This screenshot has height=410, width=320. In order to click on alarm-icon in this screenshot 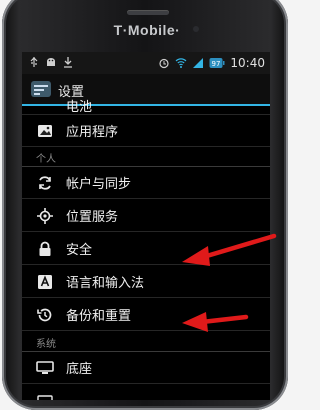, I will do `click(164, 63)`.